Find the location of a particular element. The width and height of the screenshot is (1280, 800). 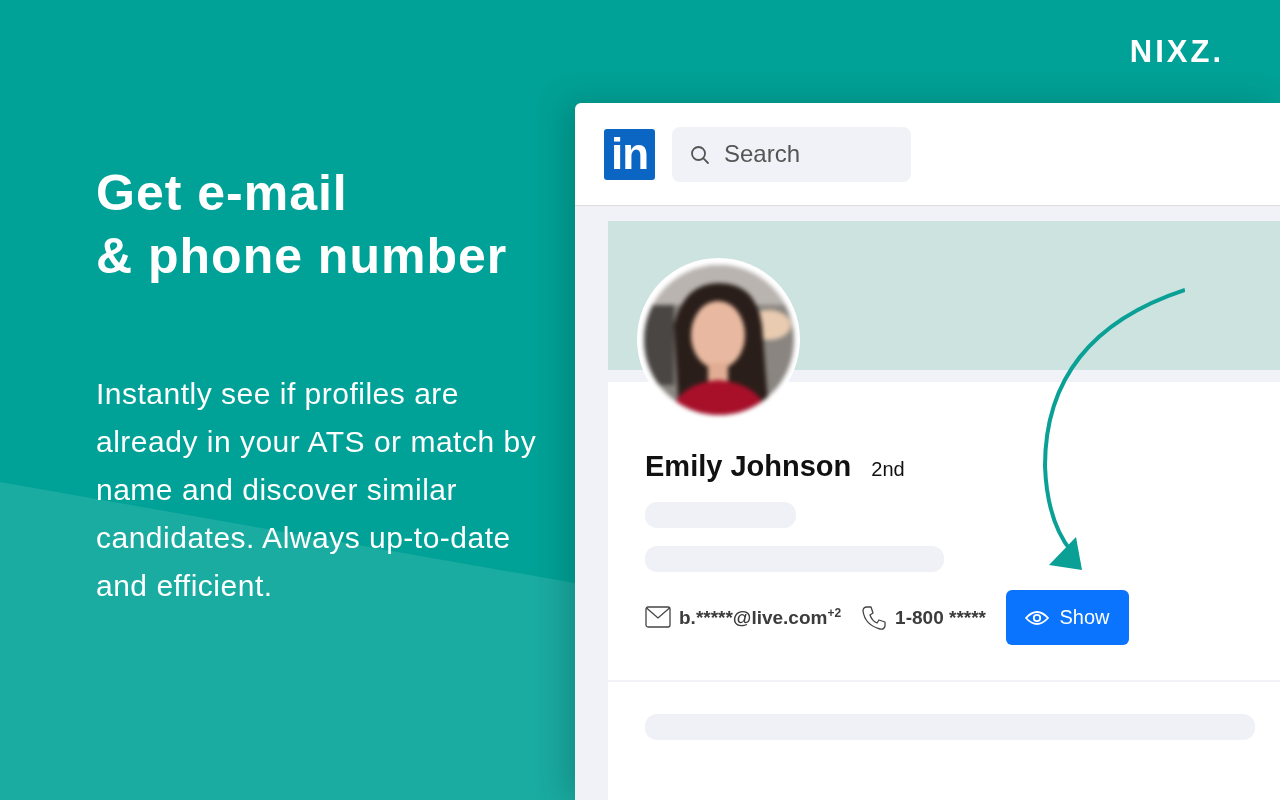

envelope-icon is located at coordinates (658, 617).